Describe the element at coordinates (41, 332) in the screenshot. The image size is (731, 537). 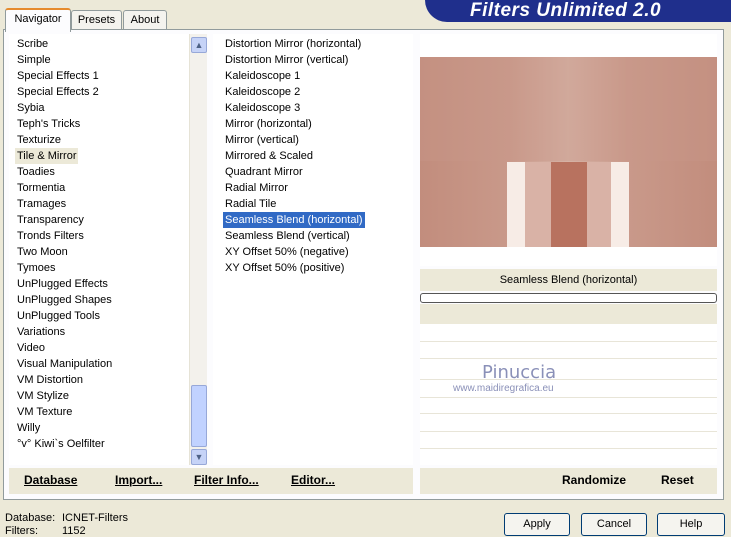
I see `categories-item: Variations` at that location.